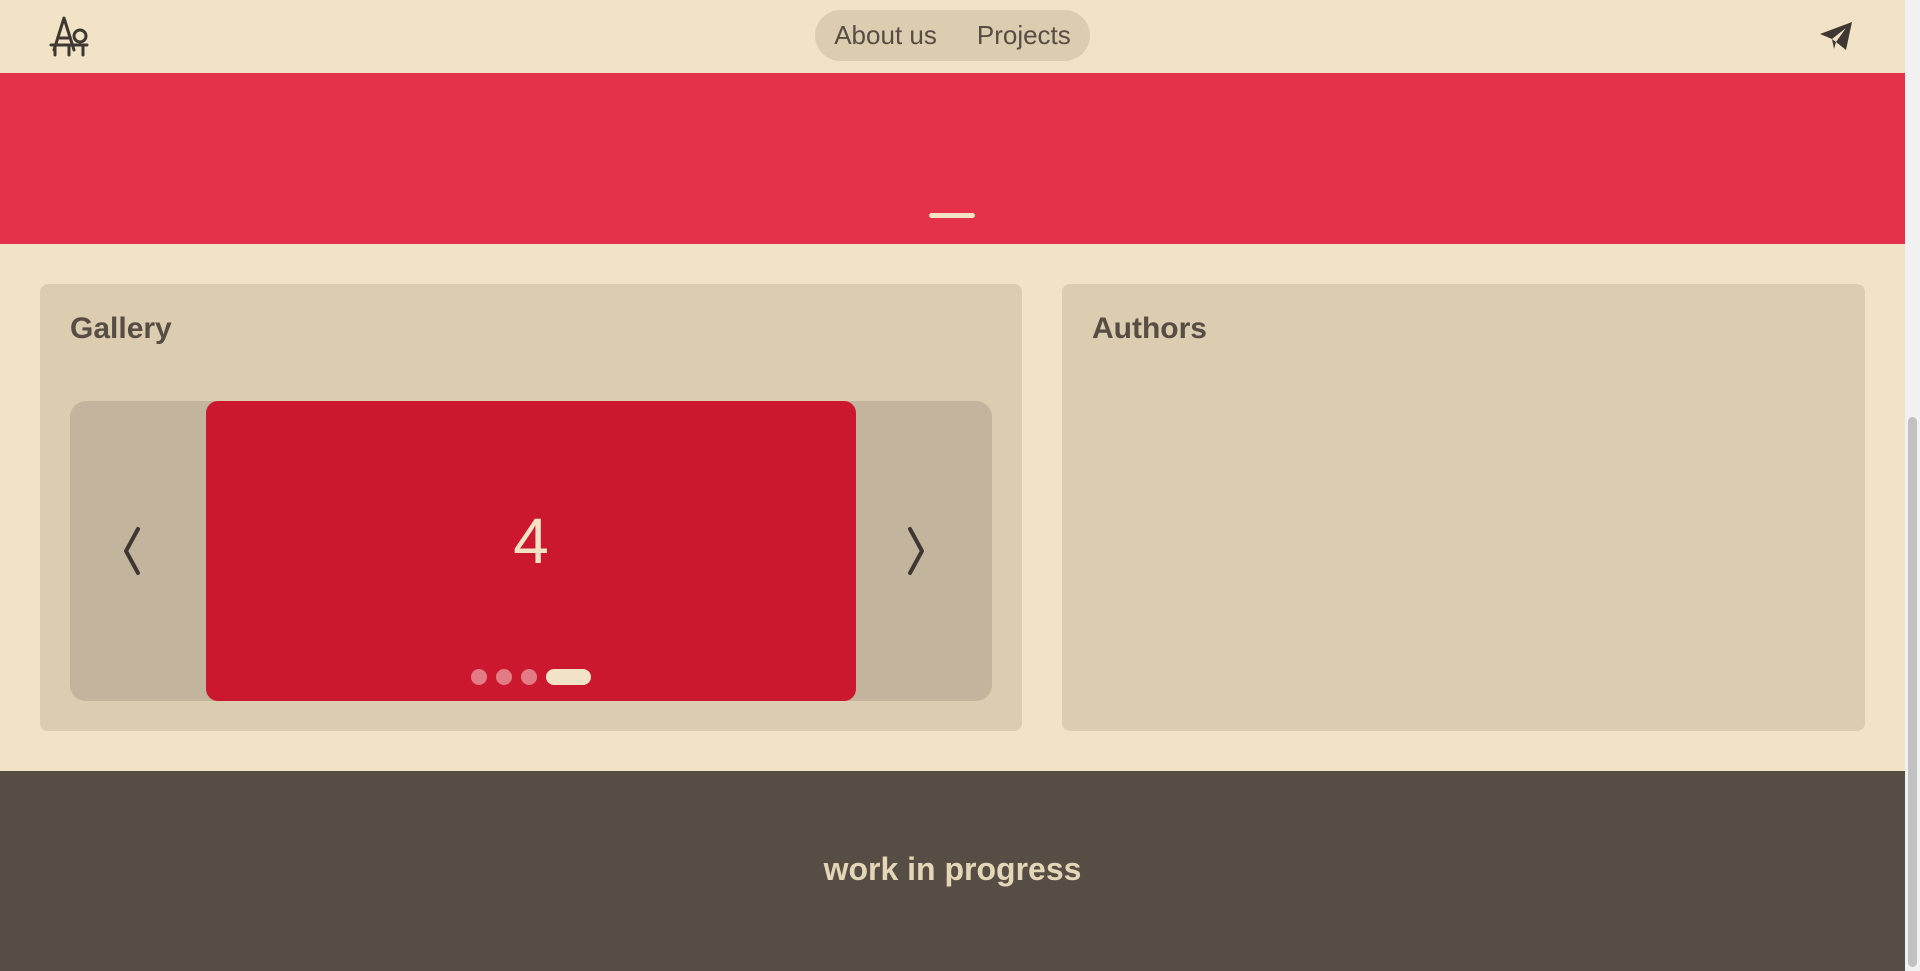 The image size is (1920, 971). Describe the element at coordinates (121, 328) in the screenshot. I see `gallery-title: Gallery` at that location.